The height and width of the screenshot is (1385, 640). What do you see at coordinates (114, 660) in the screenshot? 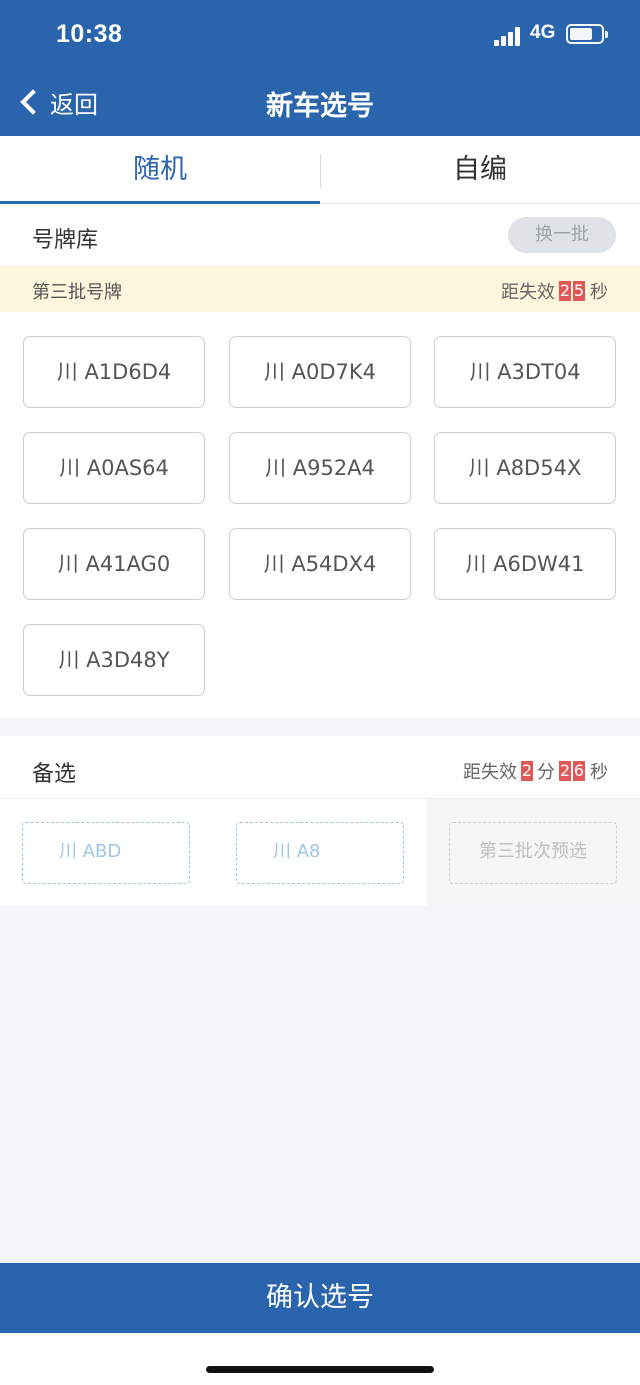
I see `plate-option: 川 A3D48Y` at bounding box center [114, 660].